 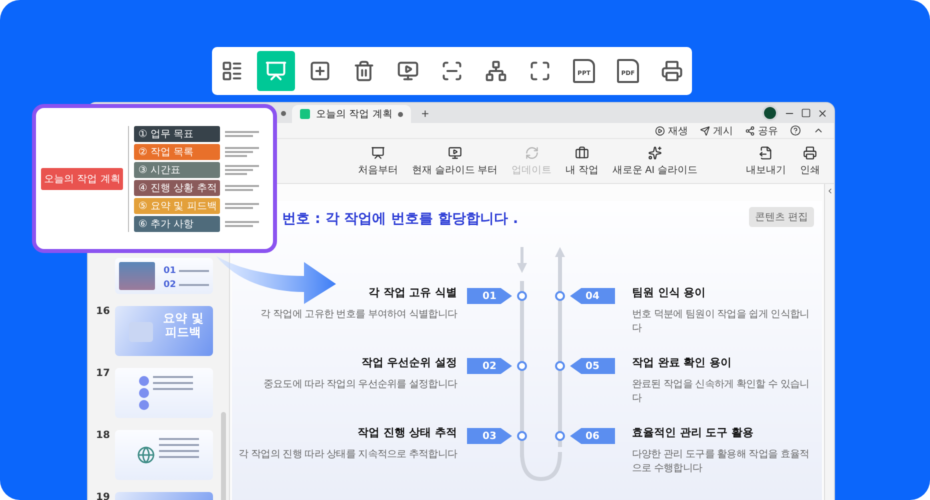 I want to click on document-tab: 오늘의 작업 계획, so click(x=352, y=114).